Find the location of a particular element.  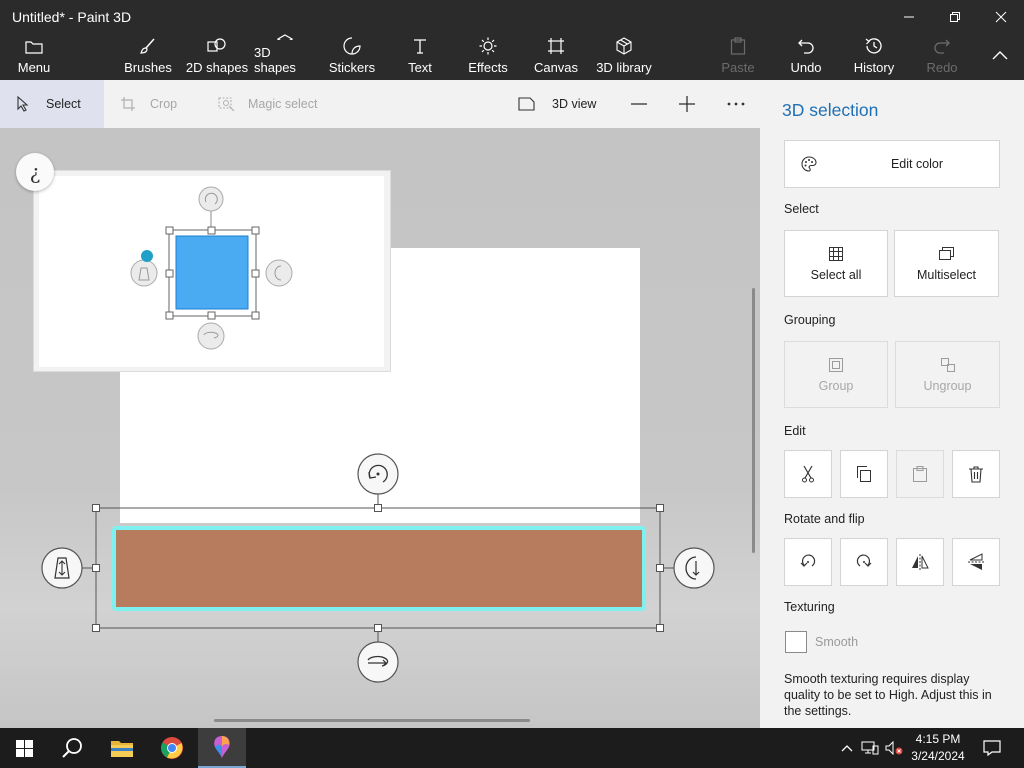

grouping-section-label: Grouping is located at coordinates (810, 320).